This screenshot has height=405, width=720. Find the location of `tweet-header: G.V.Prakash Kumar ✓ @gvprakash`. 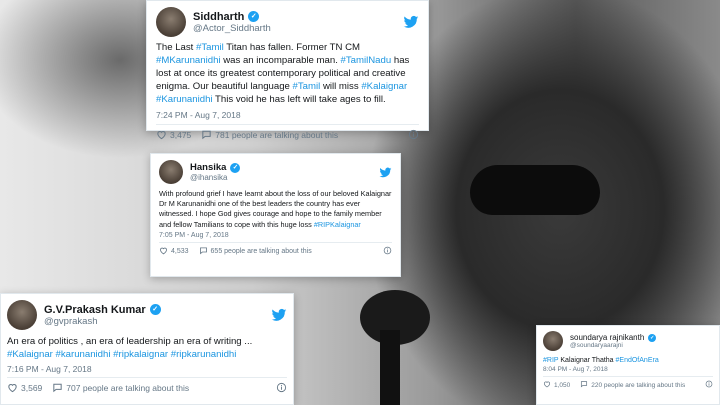

tweet-header: G.V.Prakash Kumar ✓ @gvprakash is located at coordinates (147, 315).